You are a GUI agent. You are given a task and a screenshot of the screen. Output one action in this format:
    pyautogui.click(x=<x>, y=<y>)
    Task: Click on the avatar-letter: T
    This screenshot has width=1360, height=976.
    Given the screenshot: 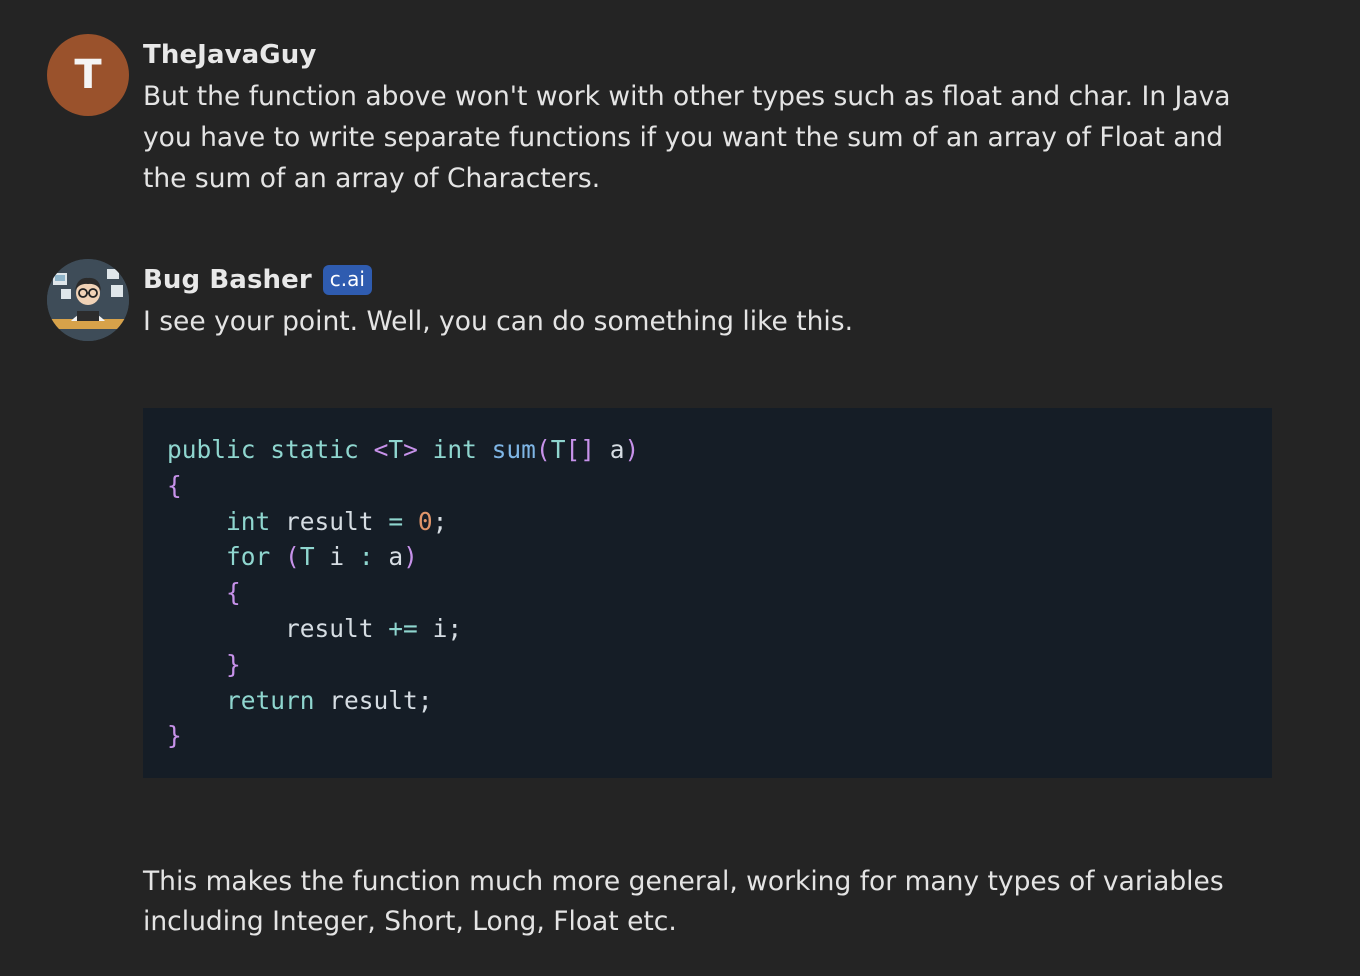 What is the action you would take?
    pyautogui.click(x=88, y=75)
    